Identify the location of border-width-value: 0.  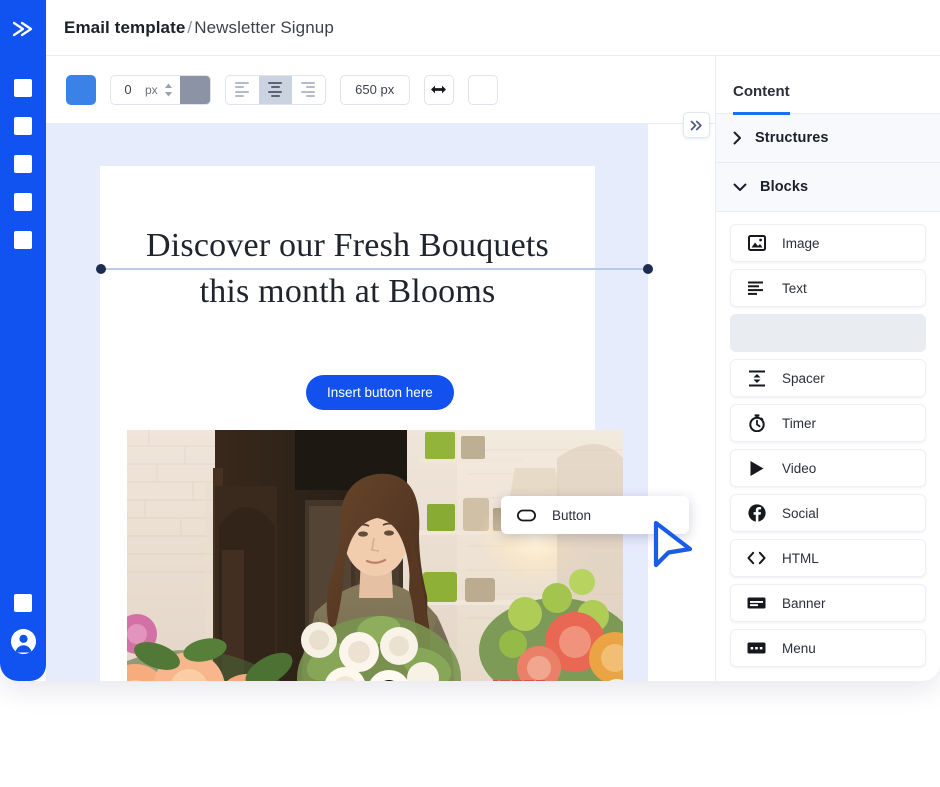
(128, 89).